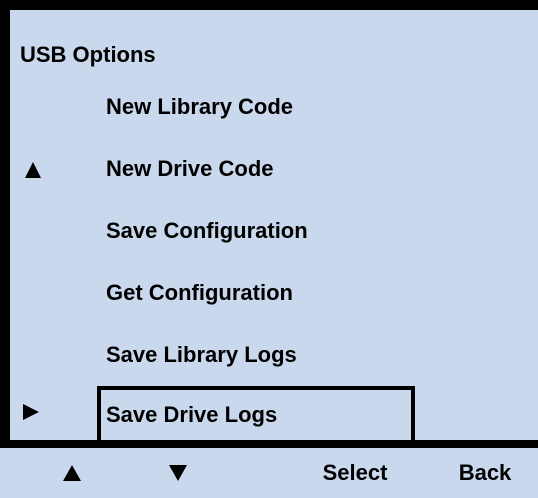 This screenshot has height=498, width=538. I want to click on down-arrow-icon, so click(178, 473).